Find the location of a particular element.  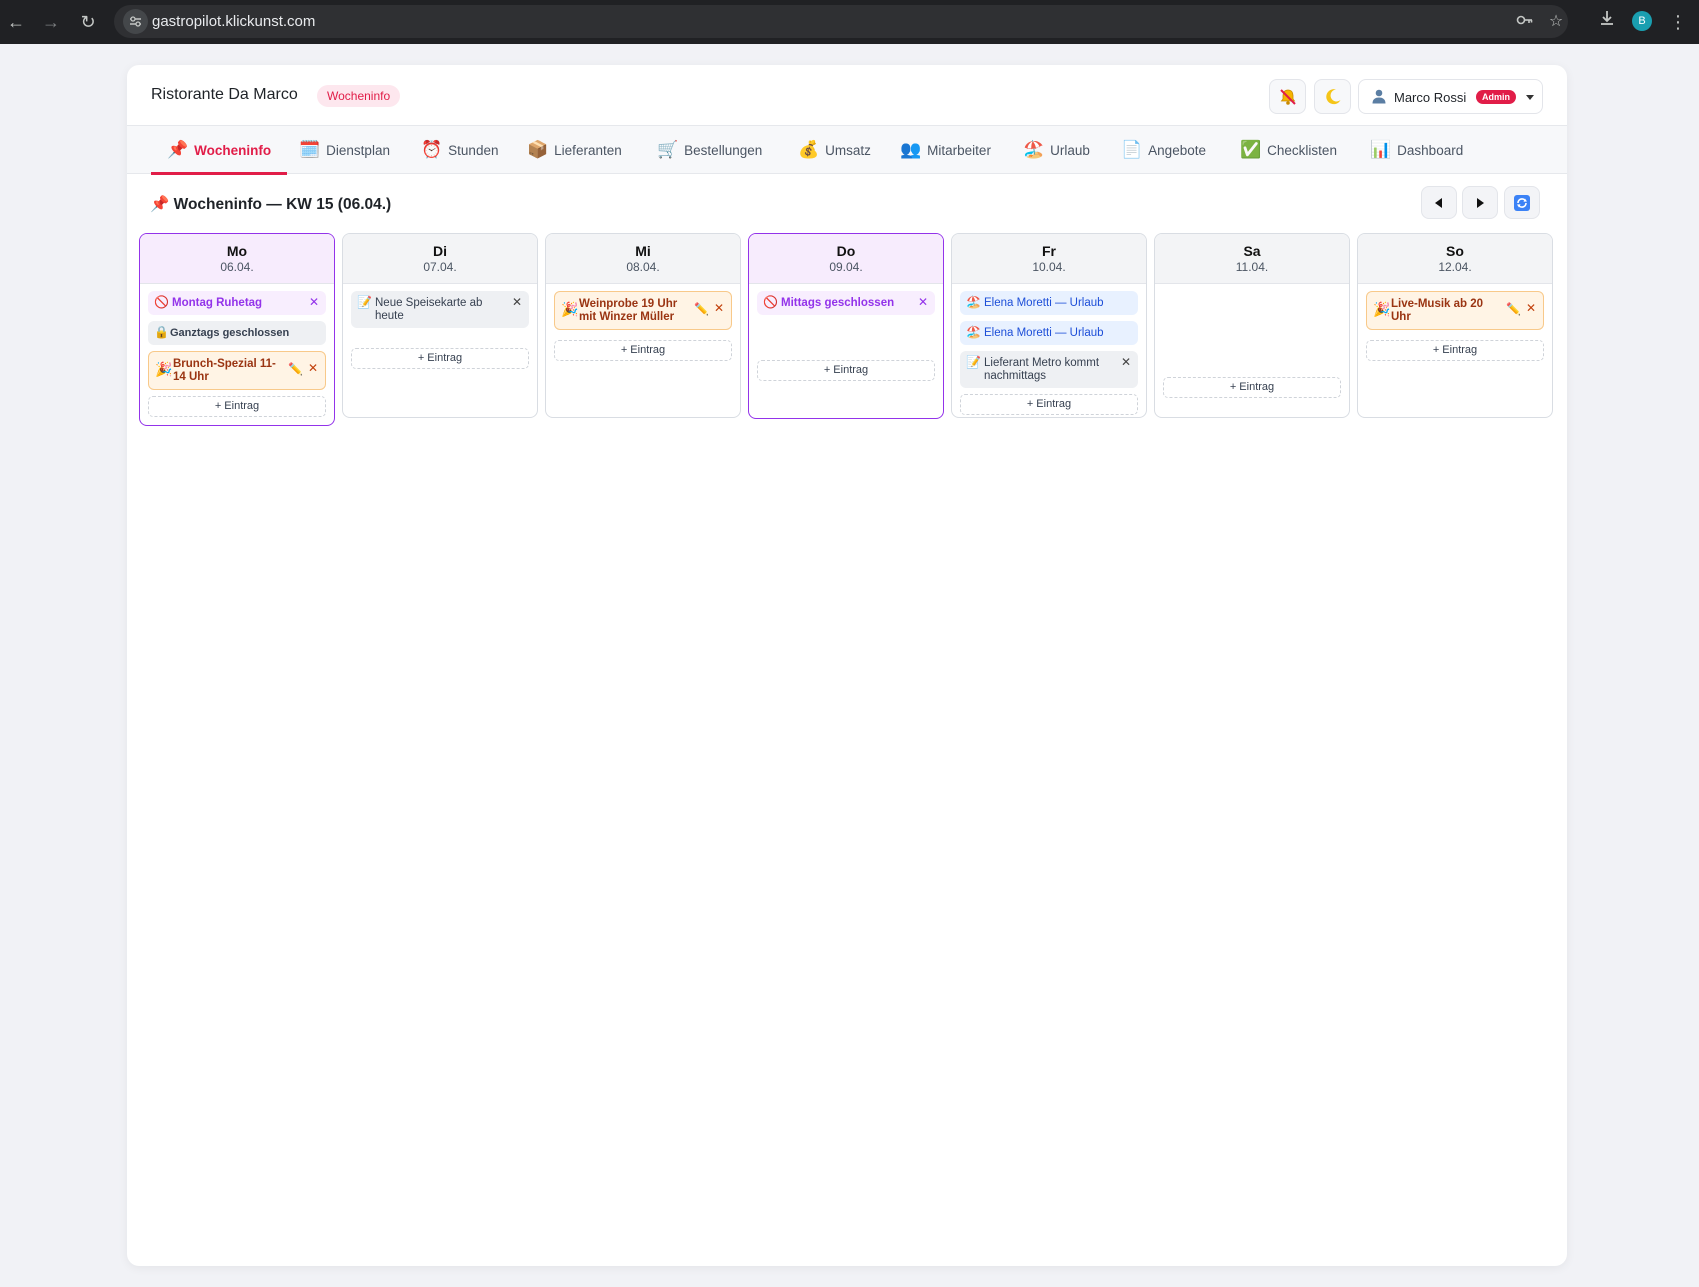

next-week-button is located at coordinates (1480, 202).